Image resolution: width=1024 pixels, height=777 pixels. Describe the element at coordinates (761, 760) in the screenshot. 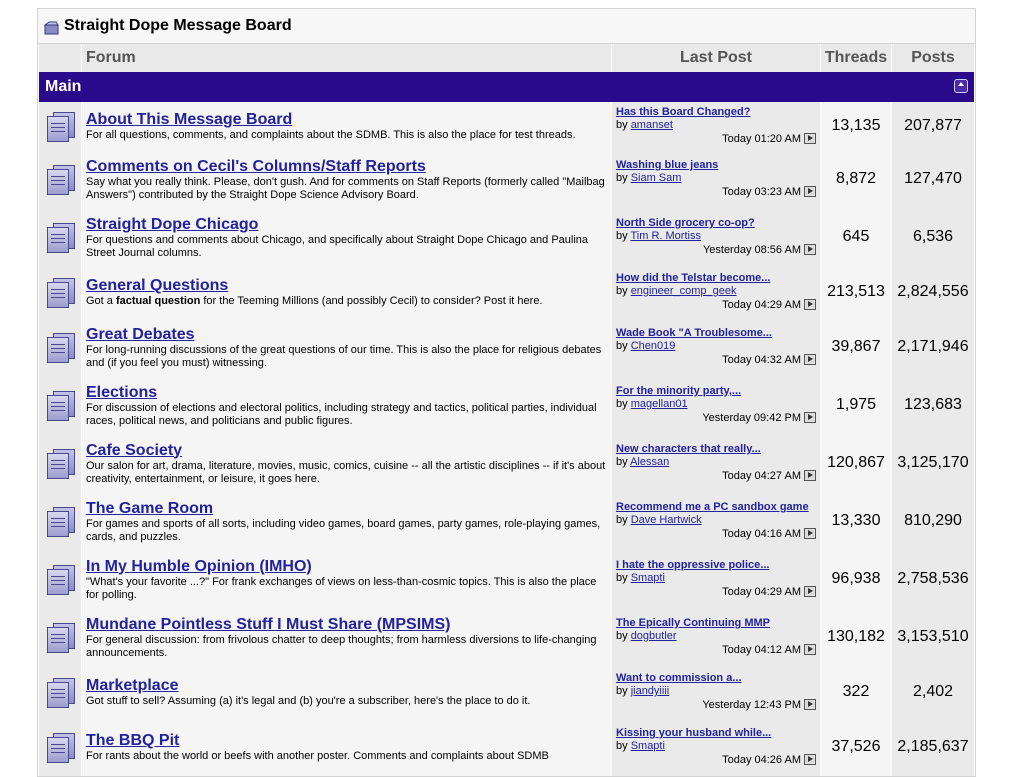

I see `last-post-timestamp: Today 04:26 AM` at that location.